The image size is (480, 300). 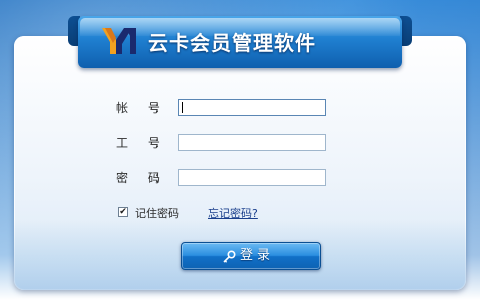 What do you see at coordinates (252, 107) in the screenshot?
I see `account-input` at bounding box center [252, 107].